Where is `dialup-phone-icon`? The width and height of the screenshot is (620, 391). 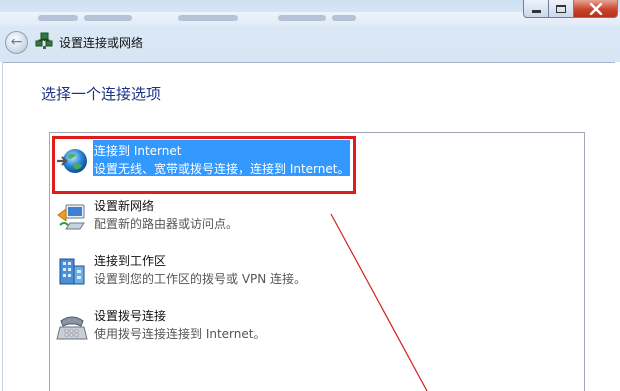 dialup-phone-icon is located at coordinates (72, 328).